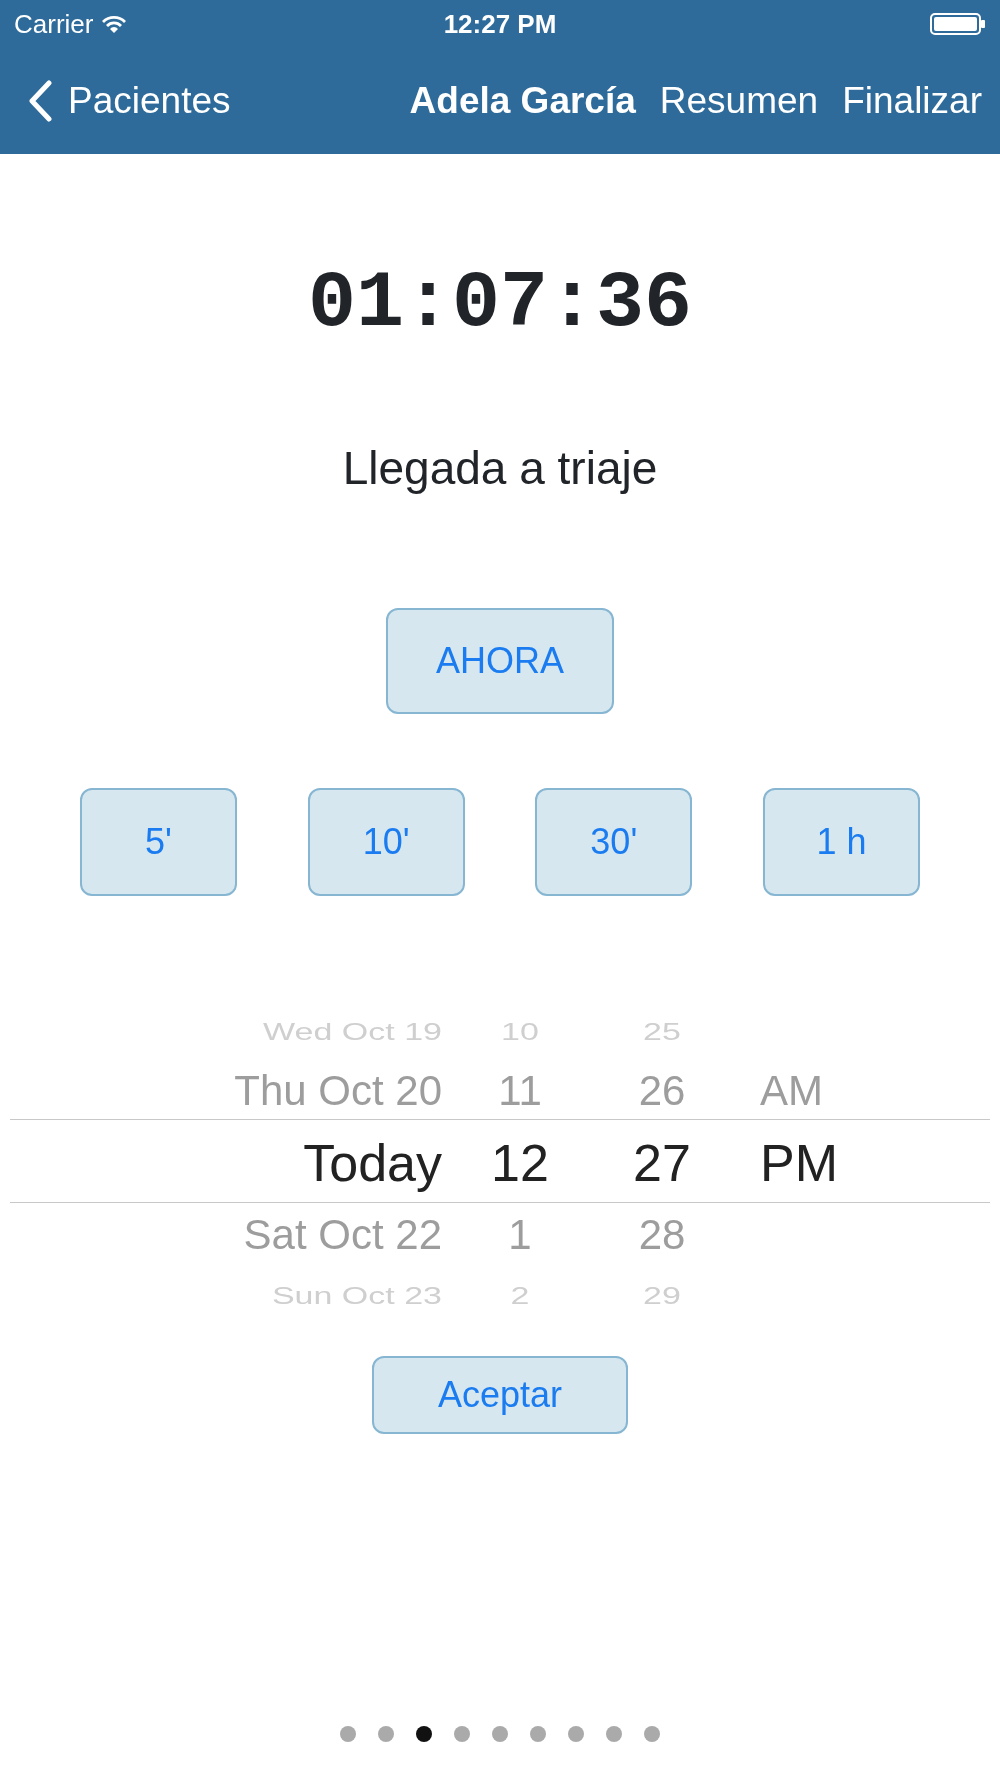 The height and width of the screenshot is (1778, 1000). Describe the element at coordinates (520, 1163) in the screenshot. I see `picker-option: 12` at that location.